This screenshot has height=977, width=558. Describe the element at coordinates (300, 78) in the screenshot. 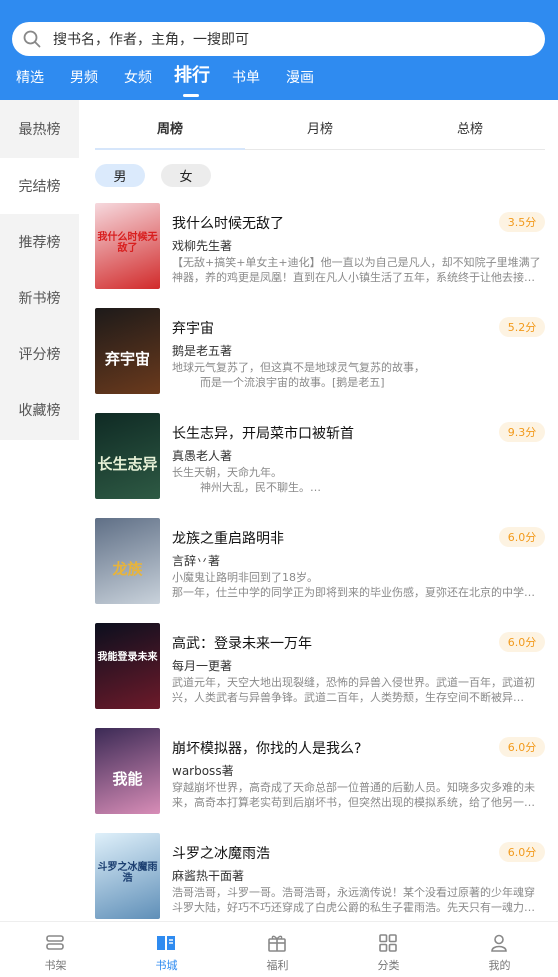

I see `tab-comics: 漫画` at that location.